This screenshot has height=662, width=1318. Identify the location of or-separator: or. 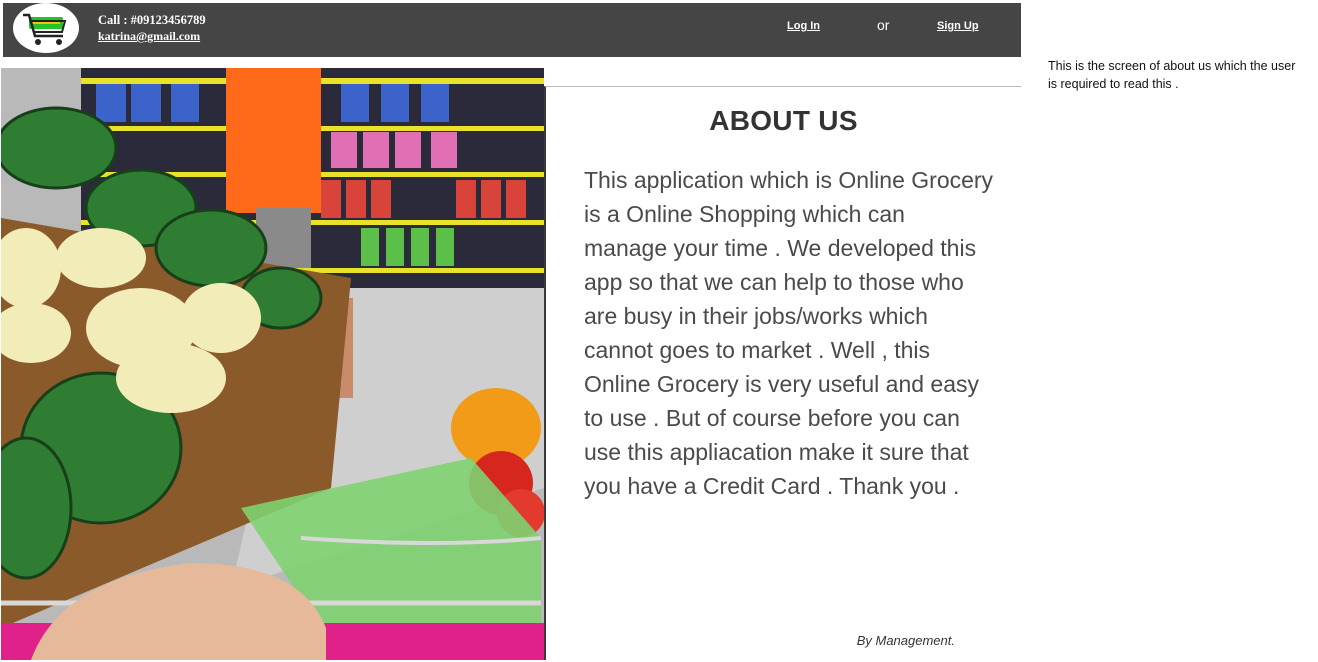
(883, 25).